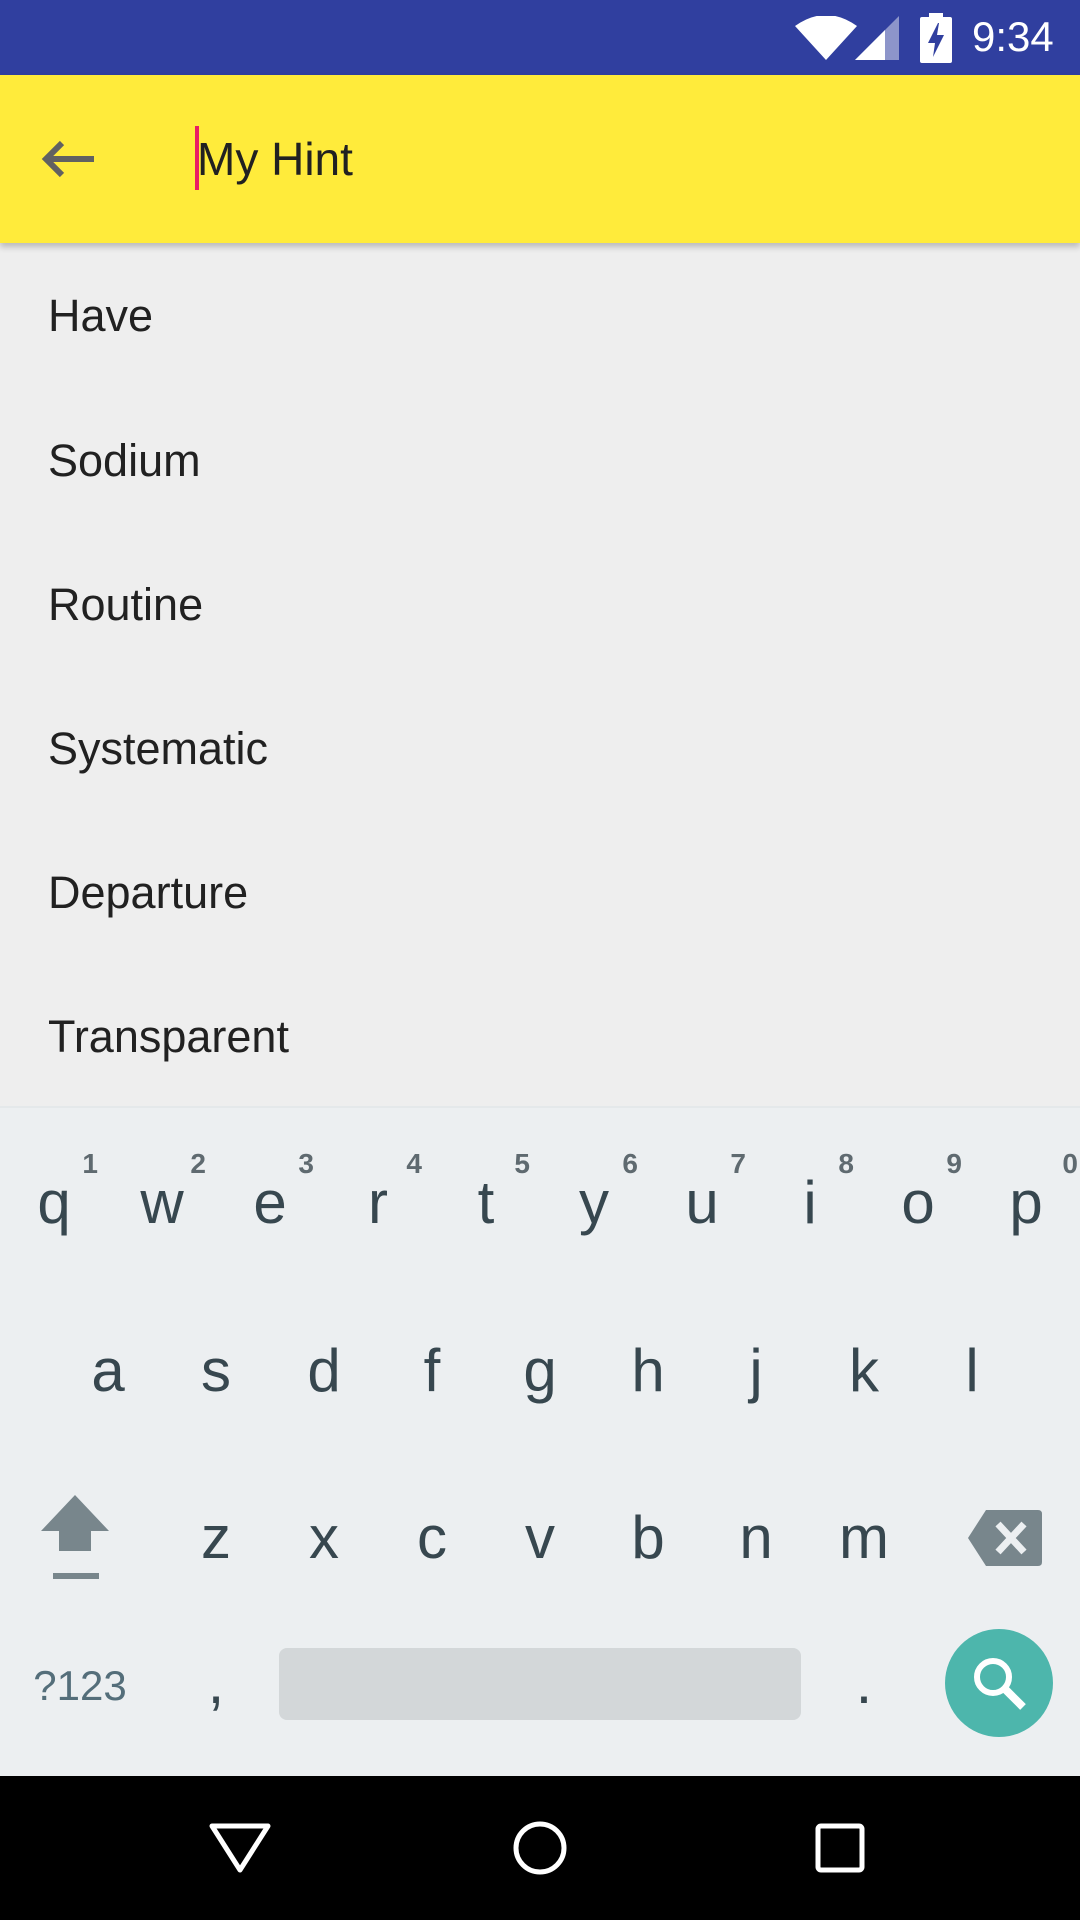  What do you see at coordinates (486, 1203) in the screenshot?
I see `key-t: t 5` at bounding box center [486, 1203].